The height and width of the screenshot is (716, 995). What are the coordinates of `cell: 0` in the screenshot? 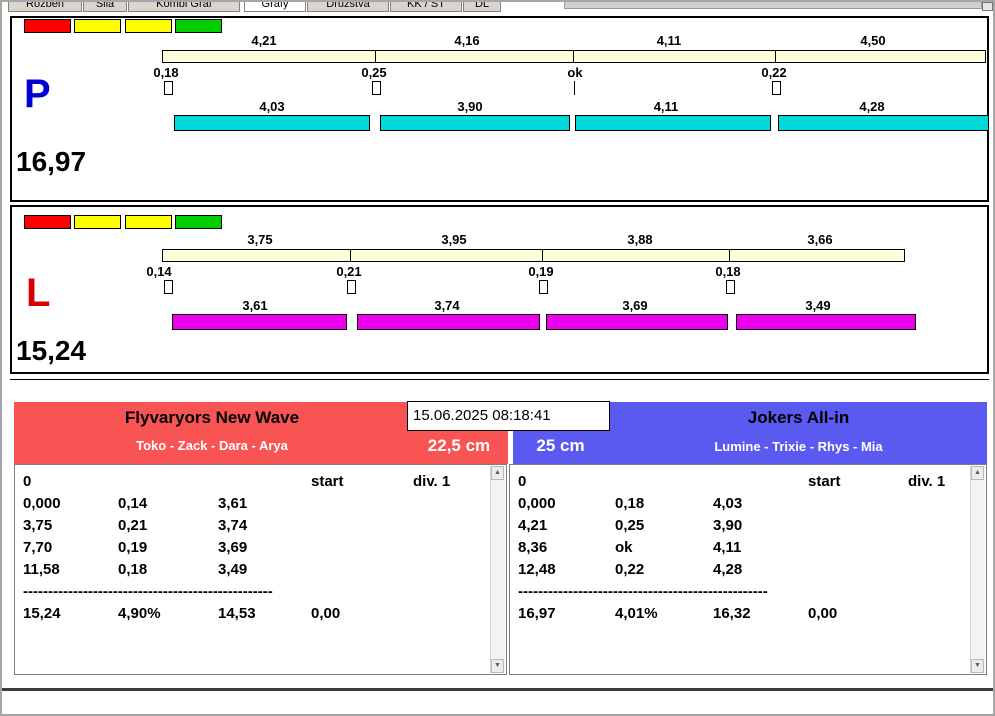 It's located at (522, 481).